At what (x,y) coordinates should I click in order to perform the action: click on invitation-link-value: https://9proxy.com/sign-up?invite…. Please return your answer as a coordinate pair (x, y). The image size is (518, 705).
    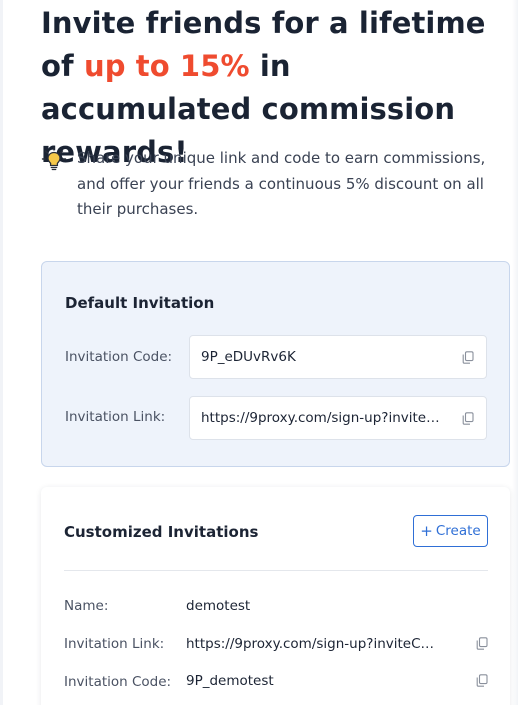
    Looking at the image, I should click on (320, 418).